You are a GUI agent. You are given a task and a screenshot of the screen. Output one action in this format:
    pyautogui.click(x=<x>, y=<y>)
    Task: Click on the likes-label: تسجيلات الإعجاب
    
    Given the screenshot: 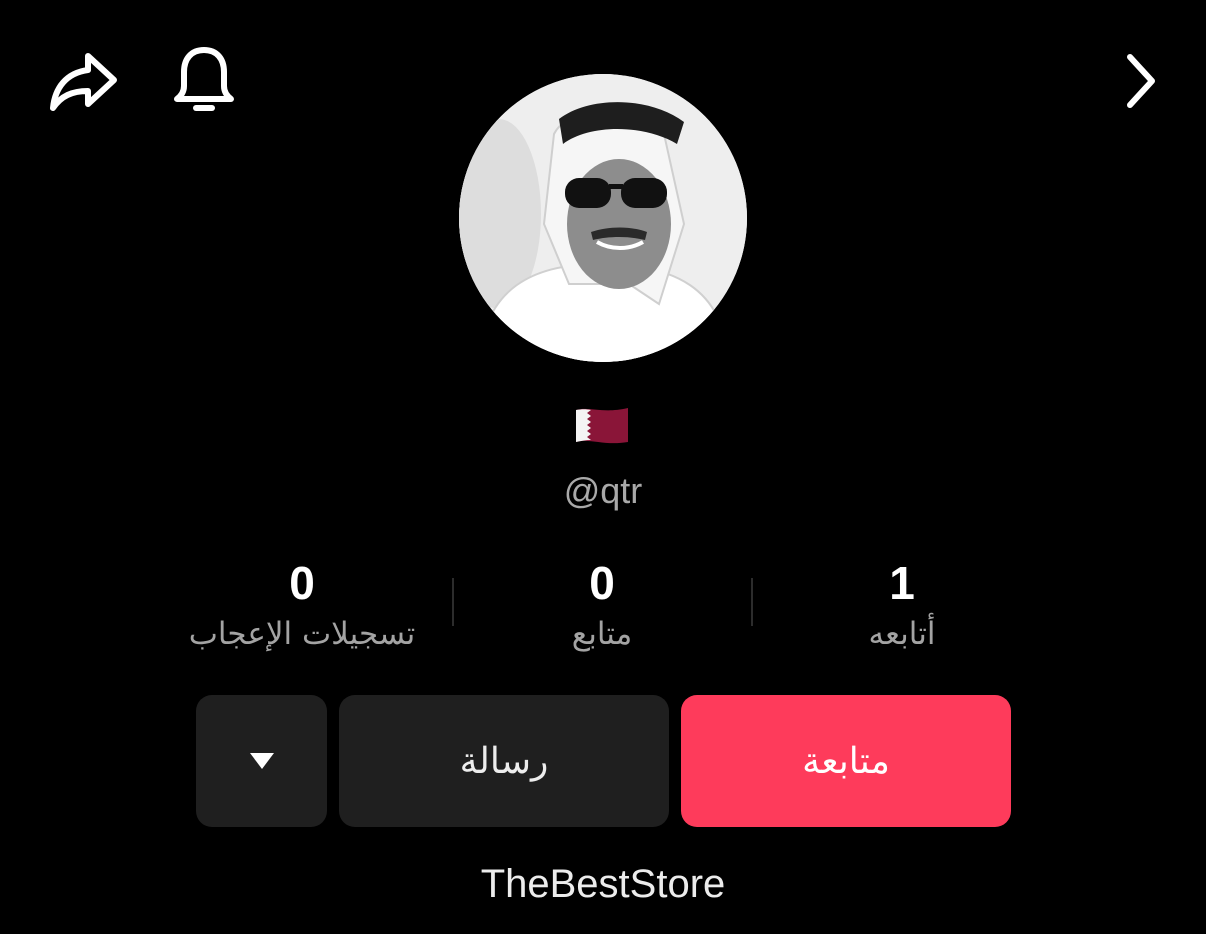 What is the action you would take?
    pyautogui.click(x=302, y=634)
    